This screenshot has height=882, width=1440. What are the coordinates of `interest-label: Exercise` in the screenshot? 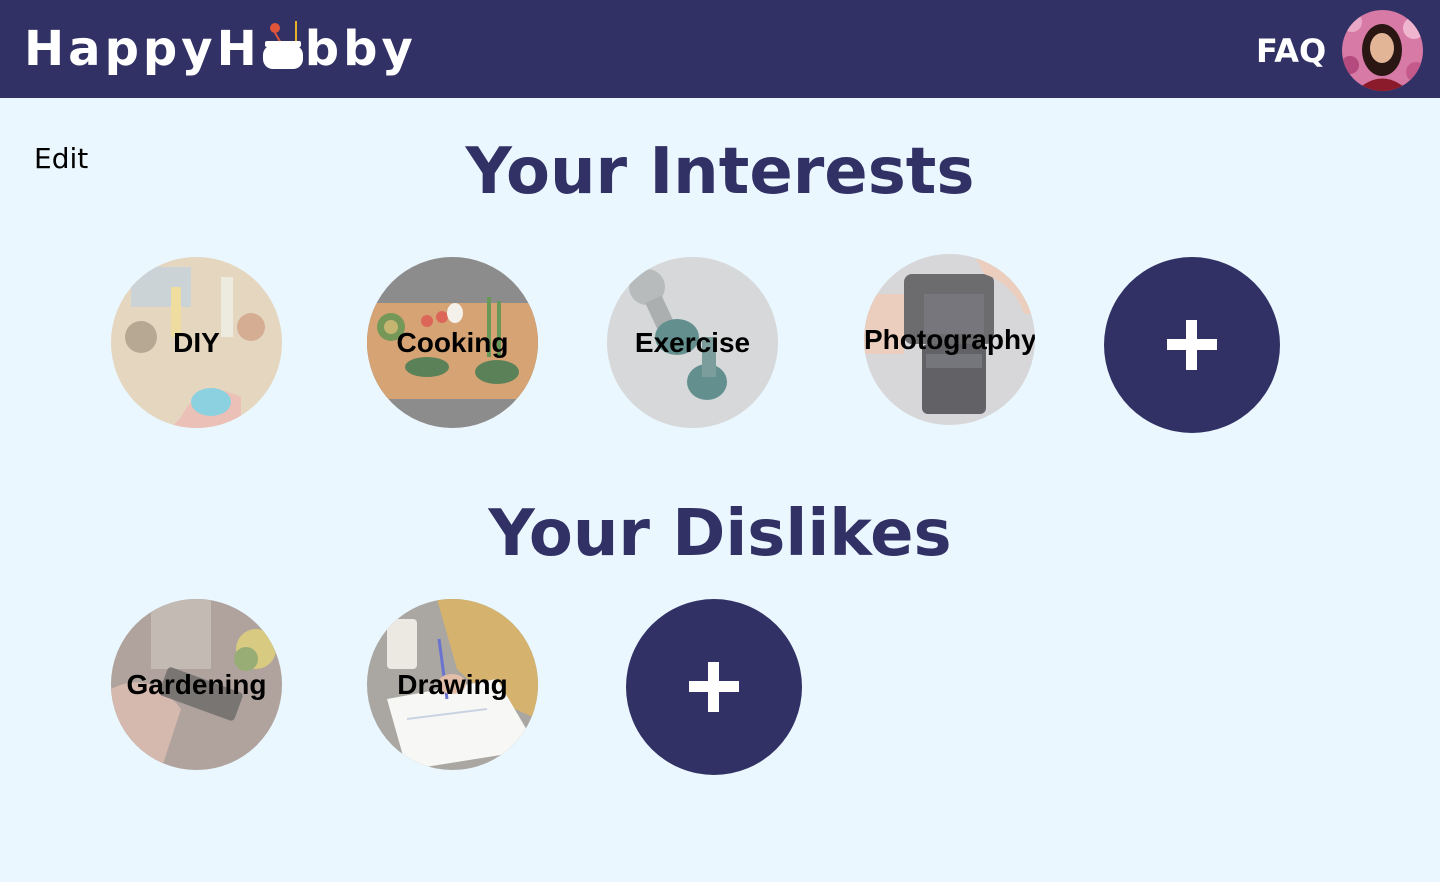 It's located at (692, 342).